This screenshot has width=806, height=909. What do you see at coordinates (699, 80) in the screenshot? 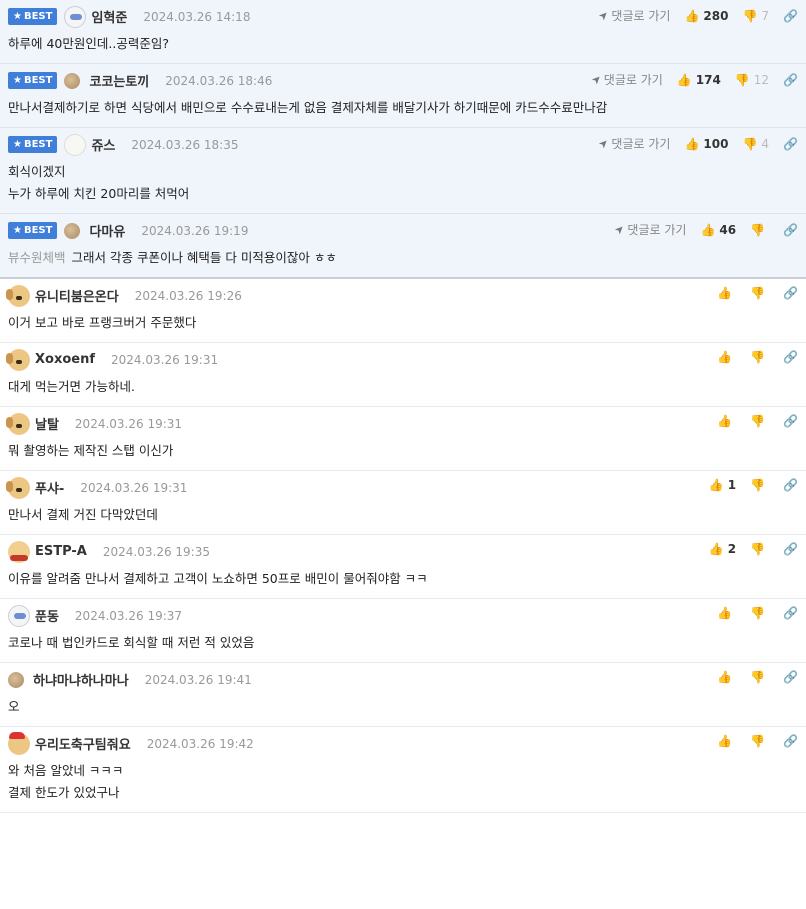
I see `like-button: 👍 174` at bounding box center [699, 80].